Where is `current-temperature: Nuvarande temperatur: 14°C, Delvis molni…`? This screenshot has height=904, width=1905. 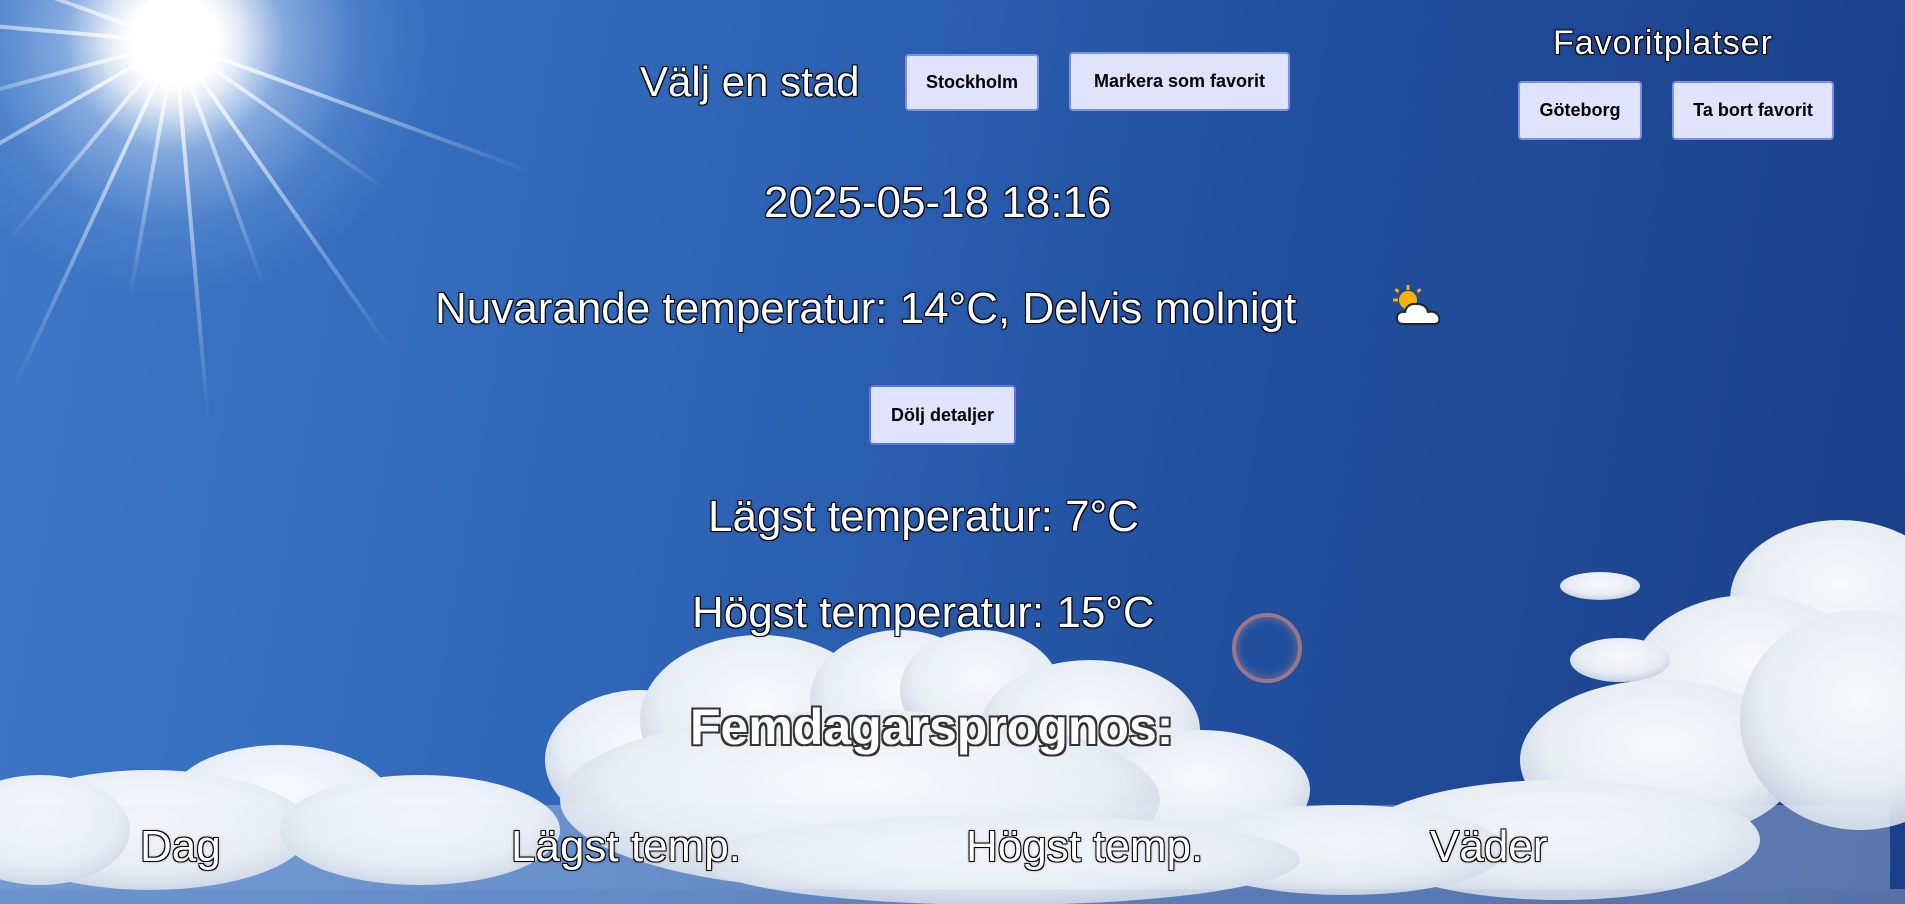
current-temperature: Nuvarande temperatur: 14°C, Delvis molni… is located at coordinates (866, 308).